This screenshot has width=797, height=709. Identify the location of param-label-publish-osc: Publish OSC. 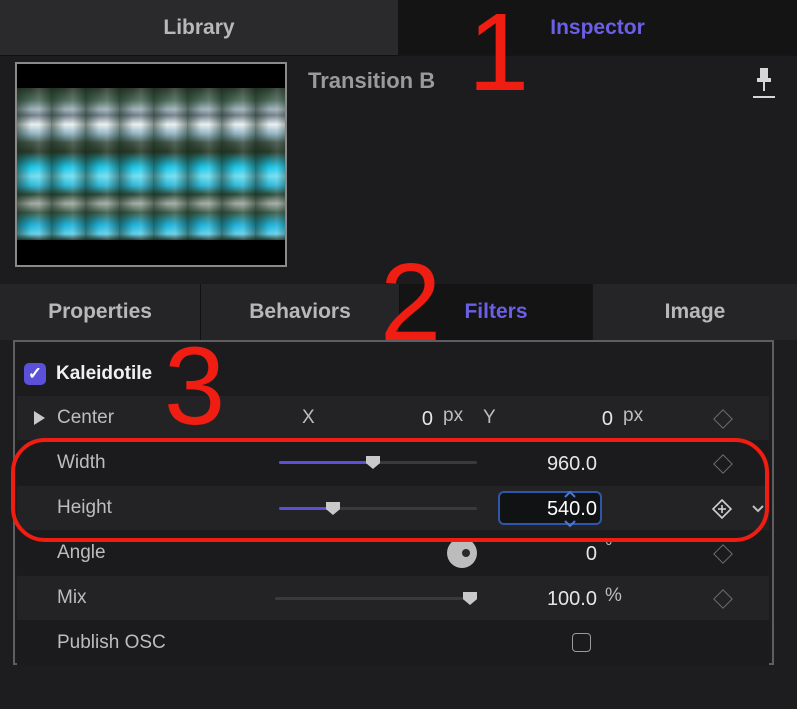
(111, 642).